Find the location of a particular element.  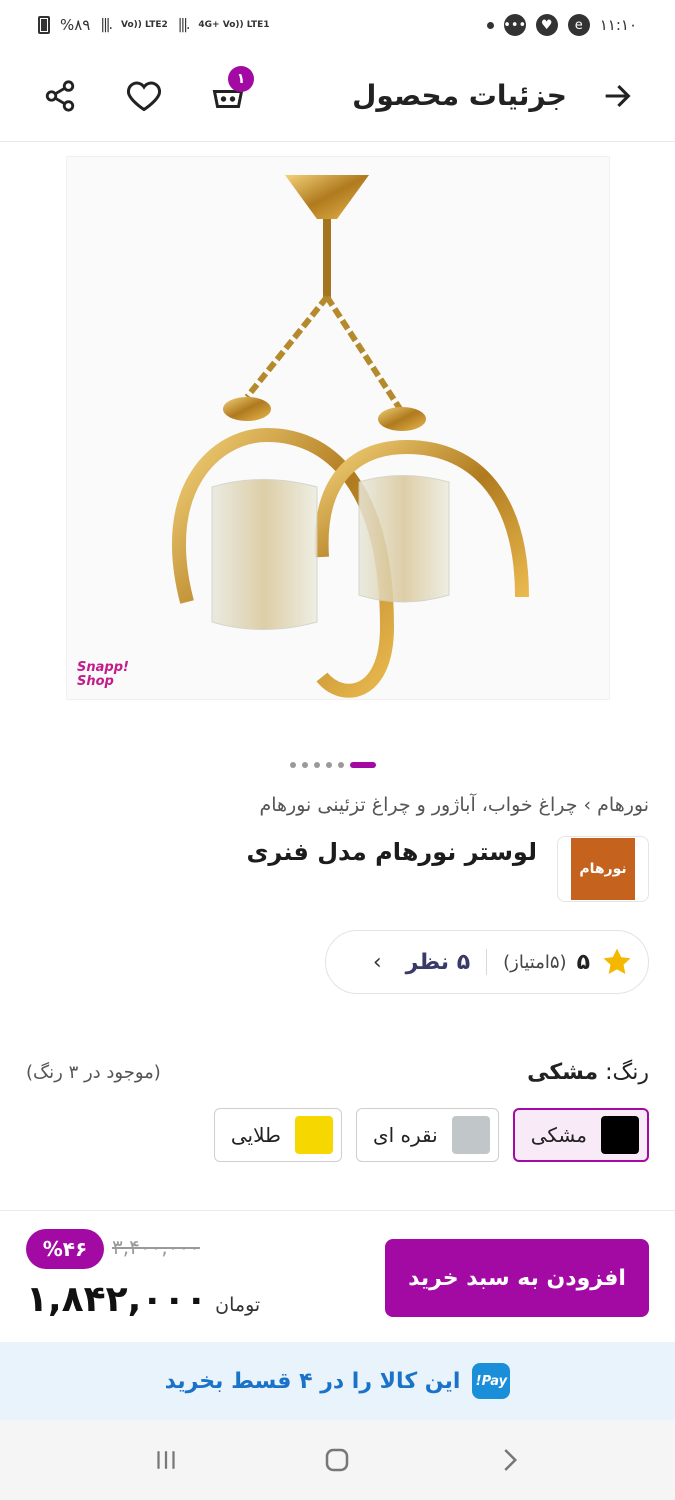

arrow-right-icon is located at coordinates (618, 95).